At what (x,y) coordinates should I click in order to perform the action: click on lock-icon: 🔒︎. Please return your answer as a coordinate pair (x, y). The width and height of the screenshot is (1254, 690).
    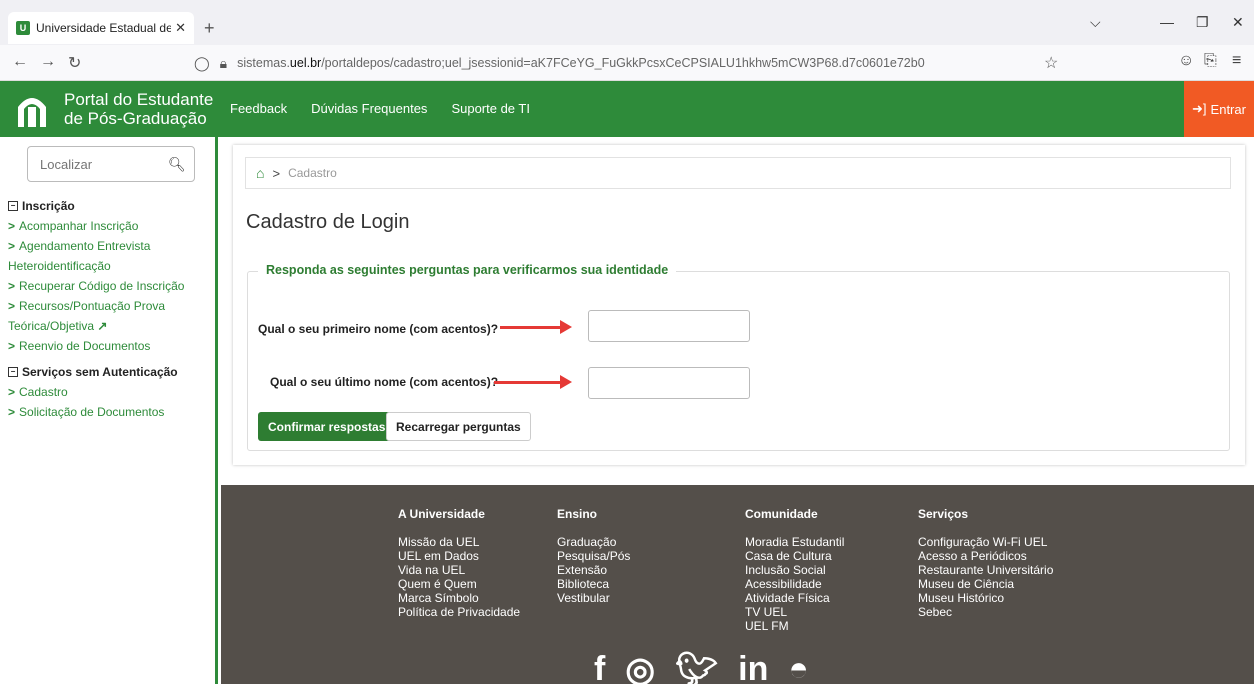
    Looking at the image, I should click on (223, 63).